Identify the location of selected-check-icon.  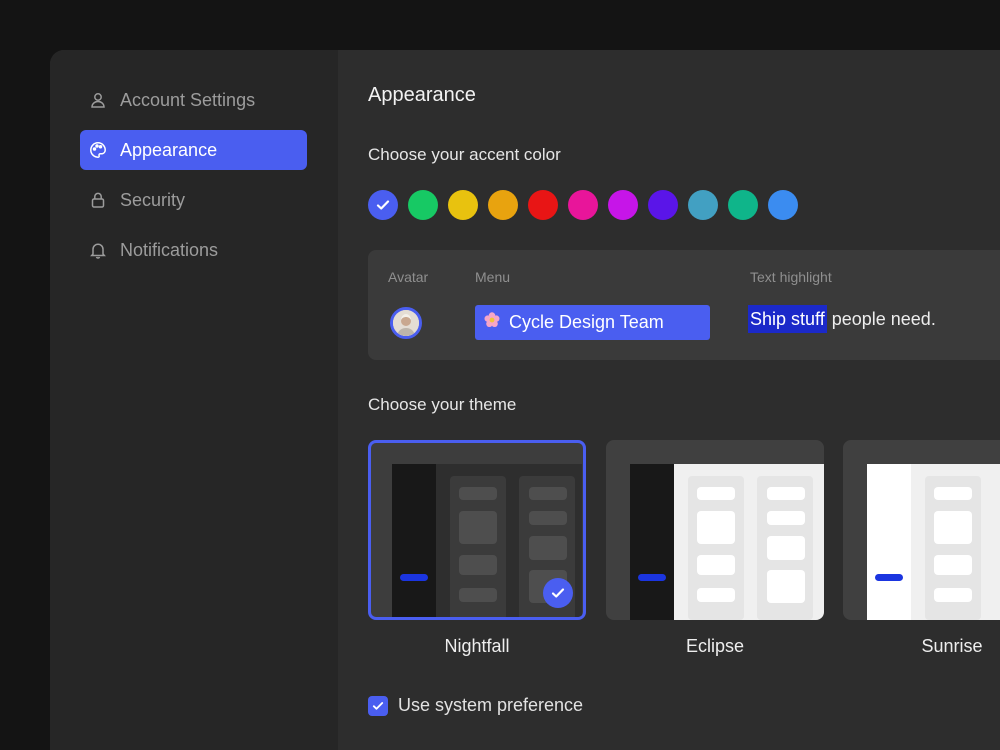
(558, 593).